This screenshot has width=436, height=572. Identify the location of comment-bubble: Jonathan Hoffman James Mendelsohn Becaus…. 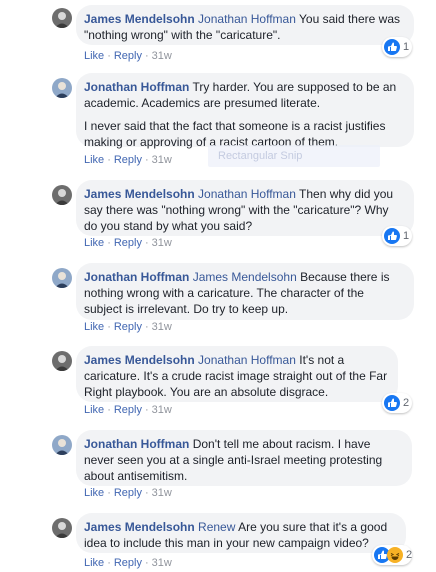
(245, 291).